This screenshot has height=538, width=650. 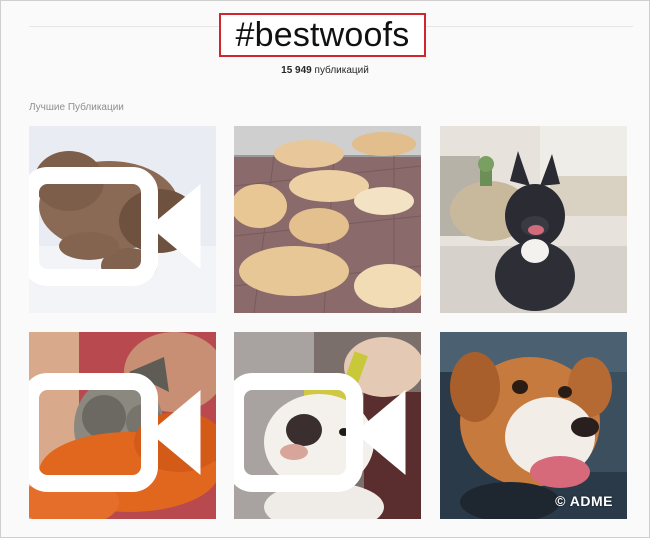 I want to click on hashtag-title-highlight: #bestwoofs, so click(x=322, y=35).